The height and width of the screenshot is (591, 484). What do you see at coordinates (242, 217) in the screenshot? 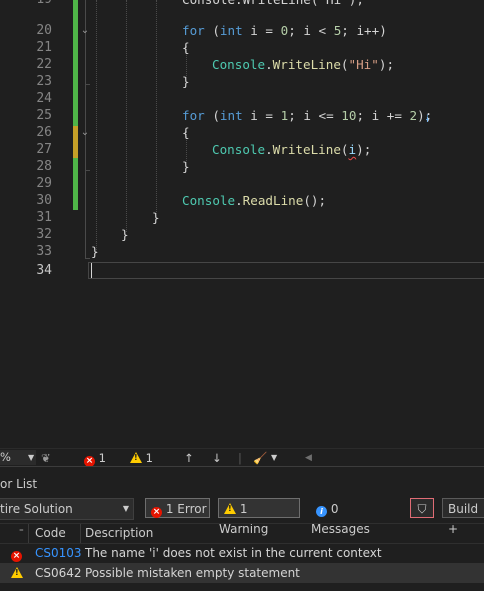
I see `code-line: 31 }` at bounding box center [242, 217].